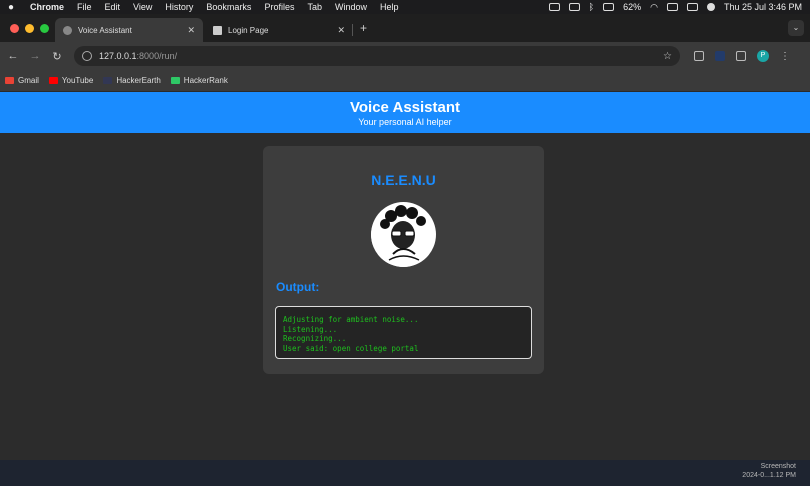 The height and width of the screenshot is (486, 810). I want to click on gmail-icon, so click(9, 80).